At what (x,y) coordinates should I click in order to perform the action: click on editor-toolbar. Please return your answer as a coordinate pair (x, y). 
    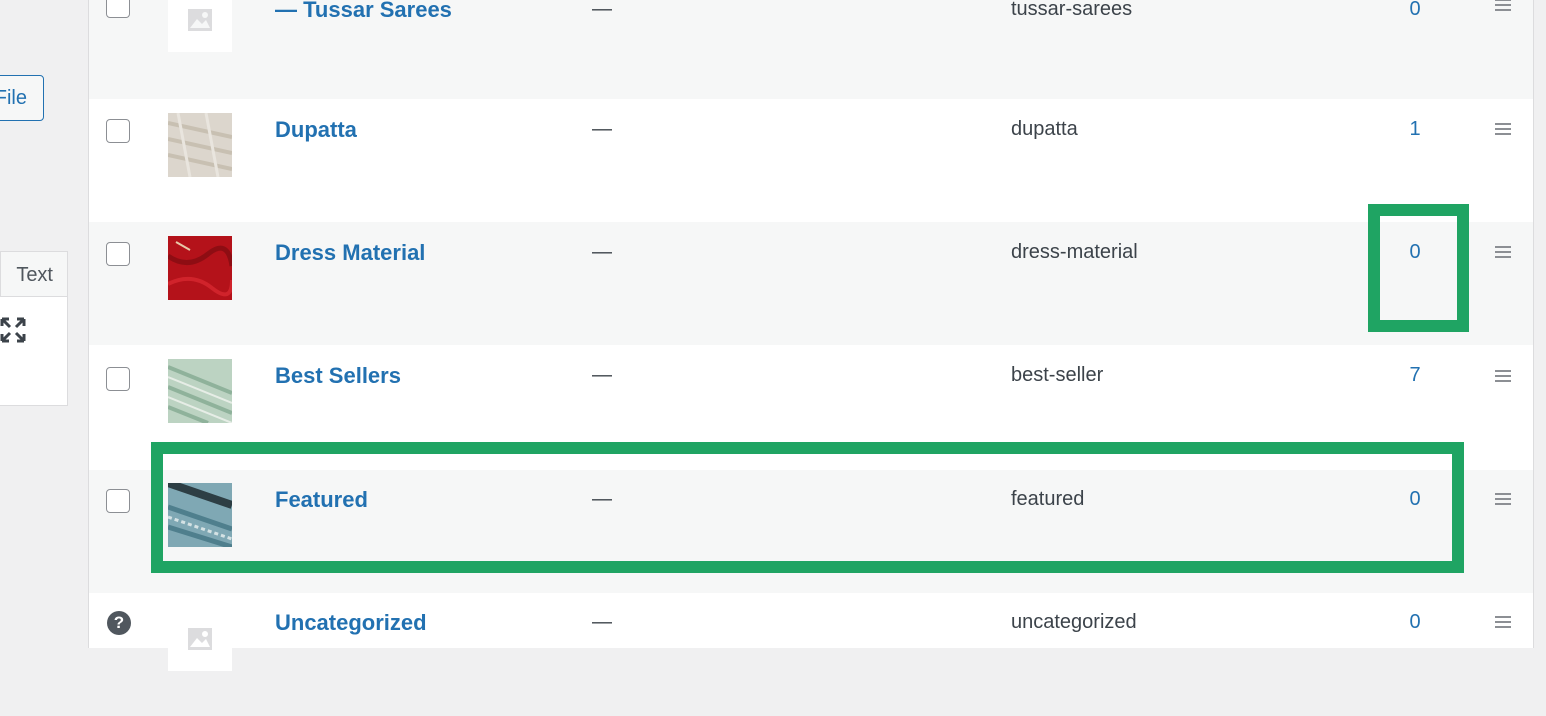
    Looking at the image, I should click on (34, 351).